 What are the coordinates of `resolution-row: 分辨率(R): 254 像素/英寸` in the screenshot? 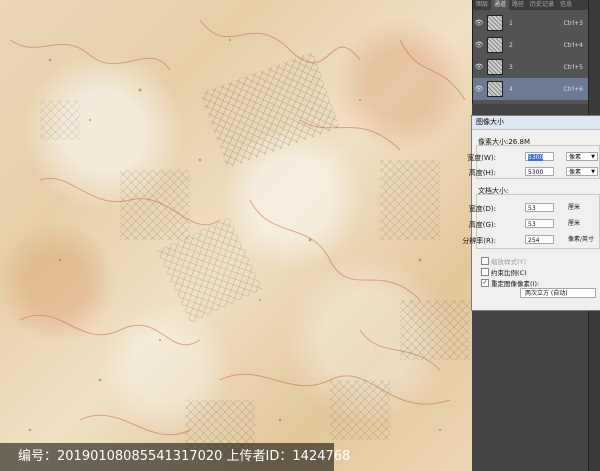 It's located at (531, 240).